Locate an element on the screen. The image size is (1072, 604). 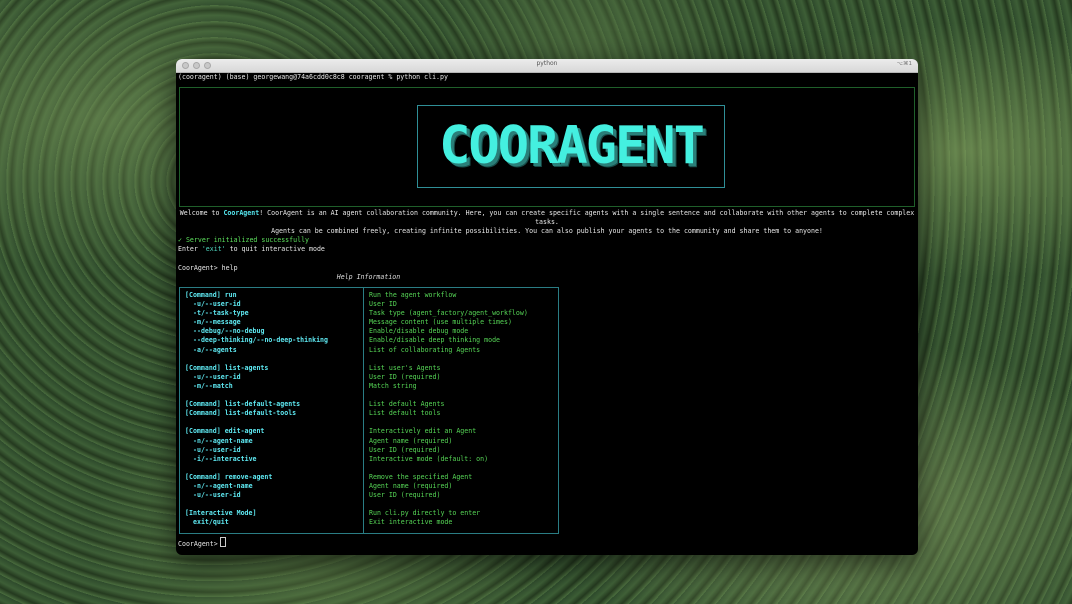
exit-hint-word: 'exit' is located at coordinates (213, 249).